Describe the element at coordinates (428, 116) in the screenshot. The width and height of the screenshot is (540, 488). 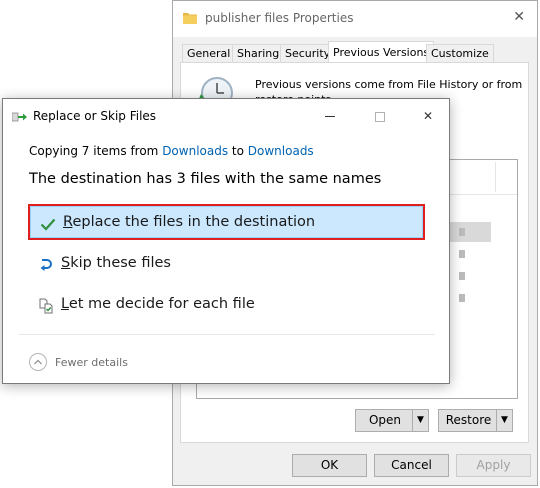
I see `dialog-close-button: ✕` at that location.